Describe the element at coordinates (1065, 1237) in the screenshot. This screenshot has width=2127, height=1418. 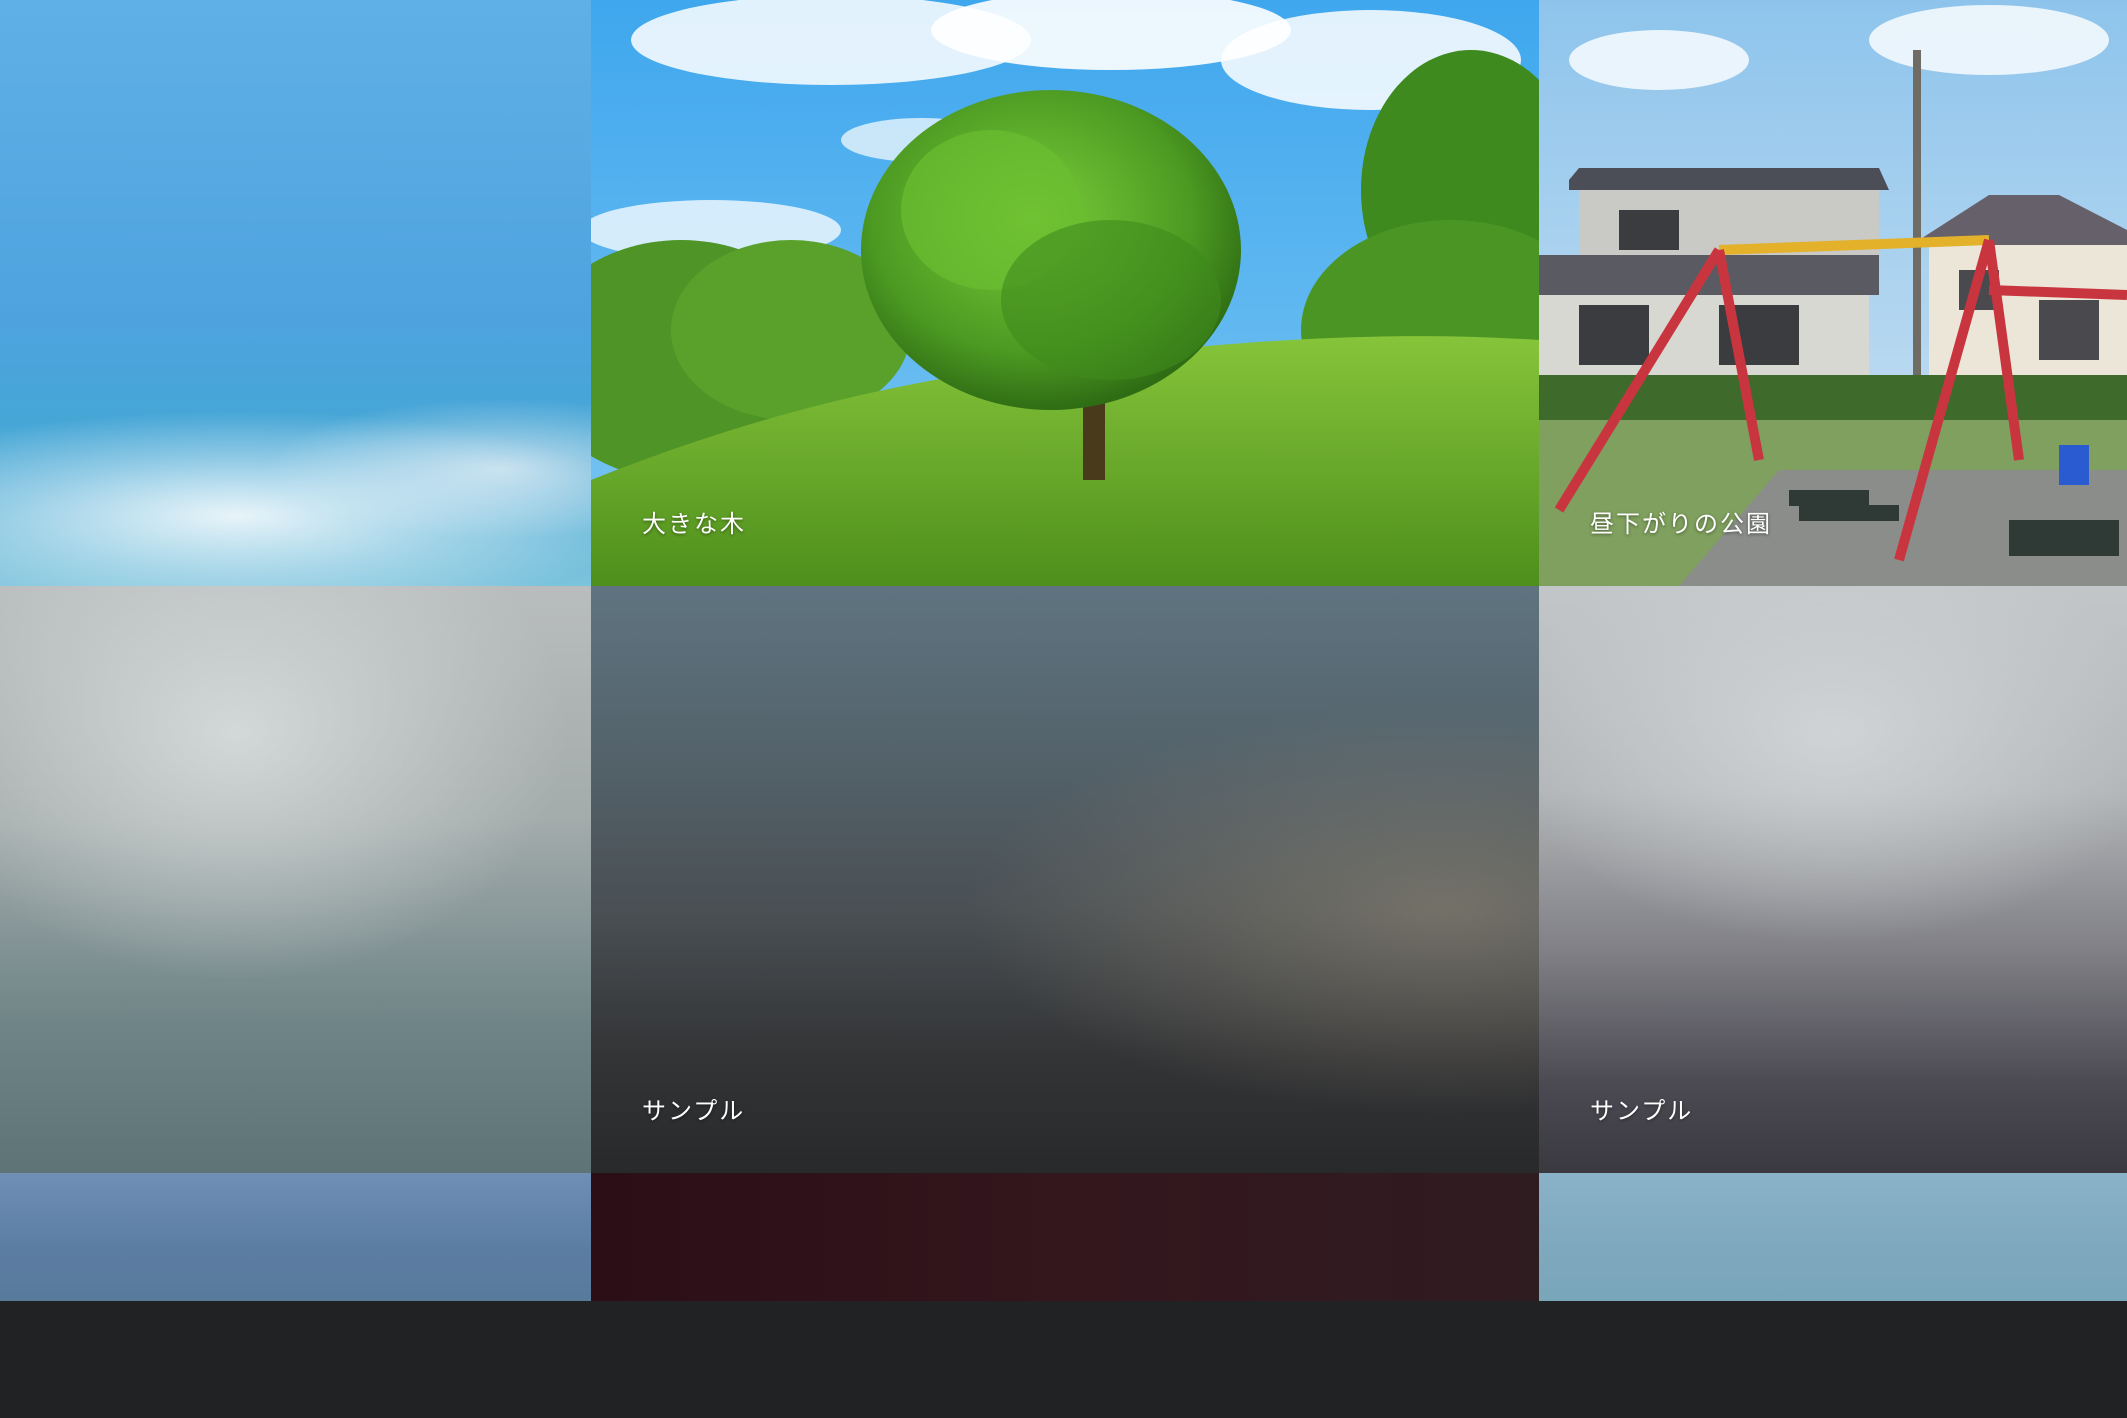
I see `gallery-tile-maroon` at that location.